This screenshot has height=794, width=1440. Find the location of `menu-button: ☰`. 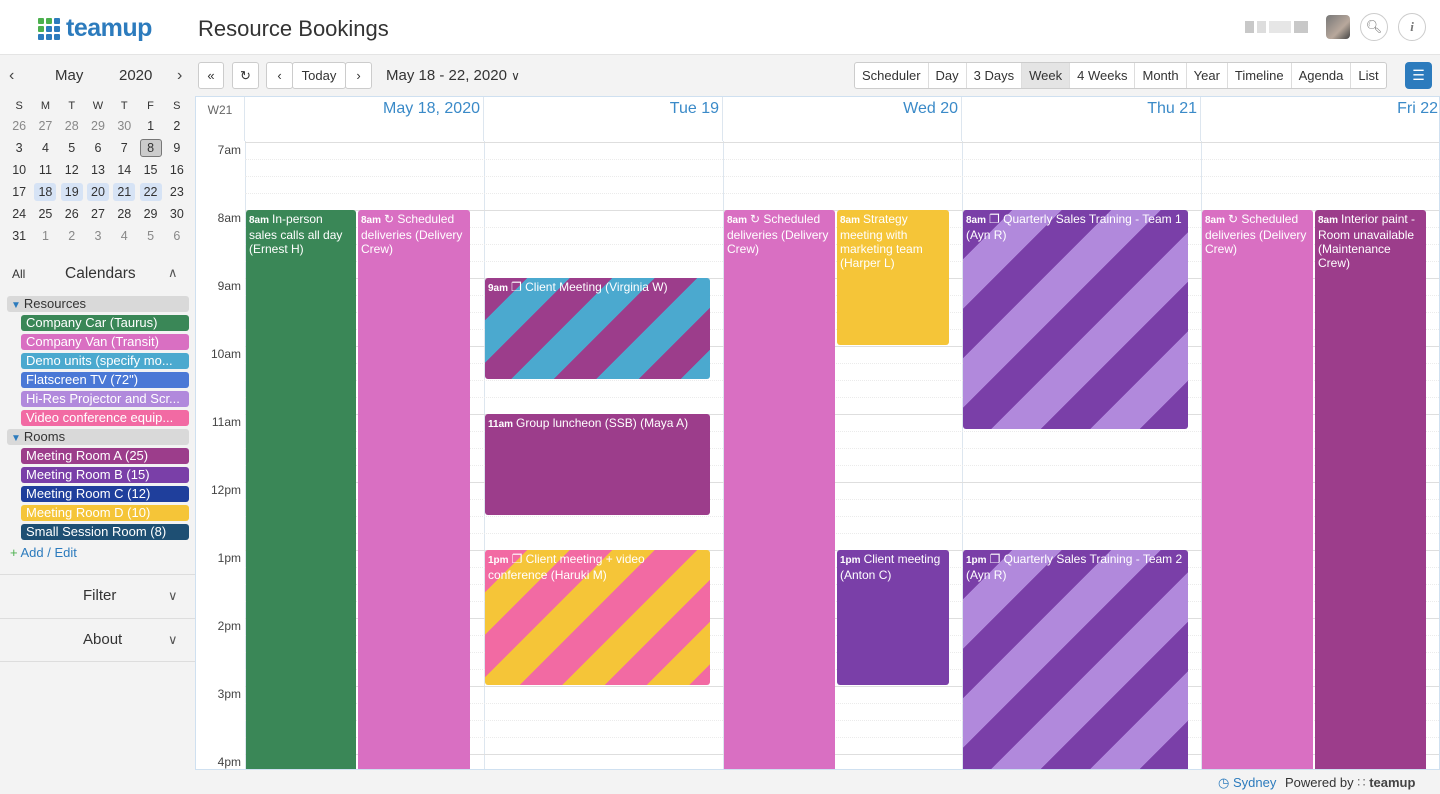

menu-button: ☰ is located at coordinates (1418, 75).